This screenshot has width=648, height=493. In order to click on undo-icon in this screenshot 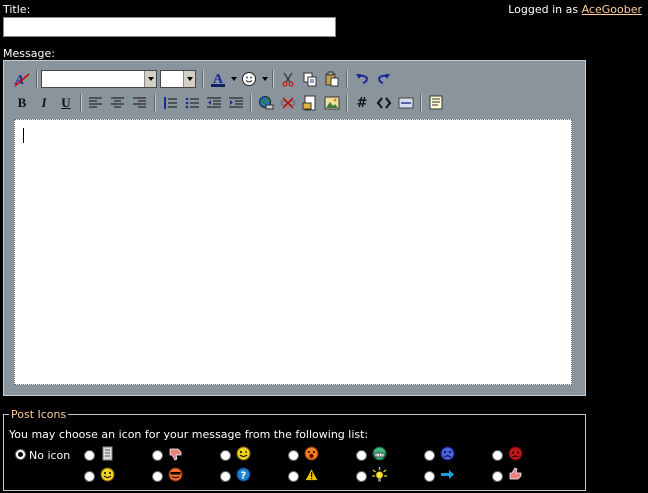, I will do `click(362, 79)`.